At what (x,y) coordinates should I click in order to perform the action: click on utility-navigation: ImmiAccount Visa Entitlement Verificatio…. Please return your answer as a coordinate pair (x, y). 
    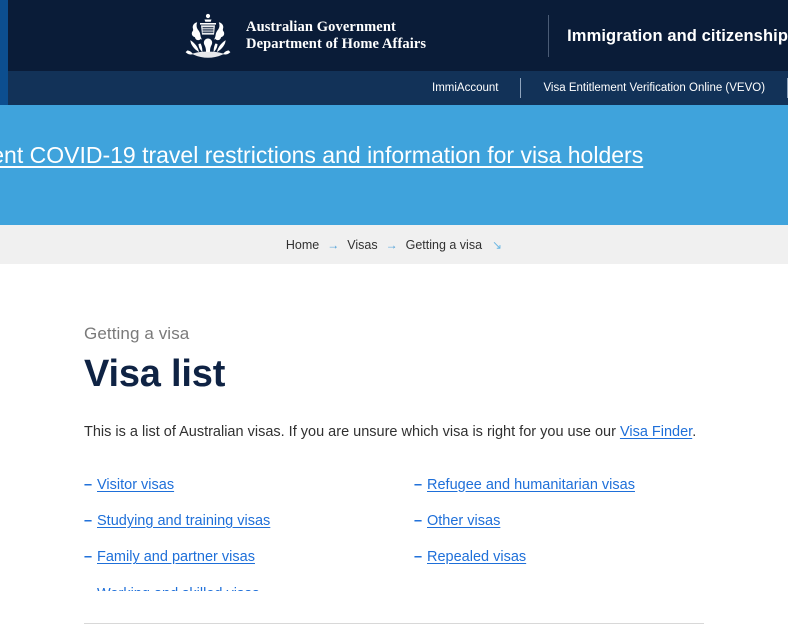
    Looking at the image, I should click on (394, 88).